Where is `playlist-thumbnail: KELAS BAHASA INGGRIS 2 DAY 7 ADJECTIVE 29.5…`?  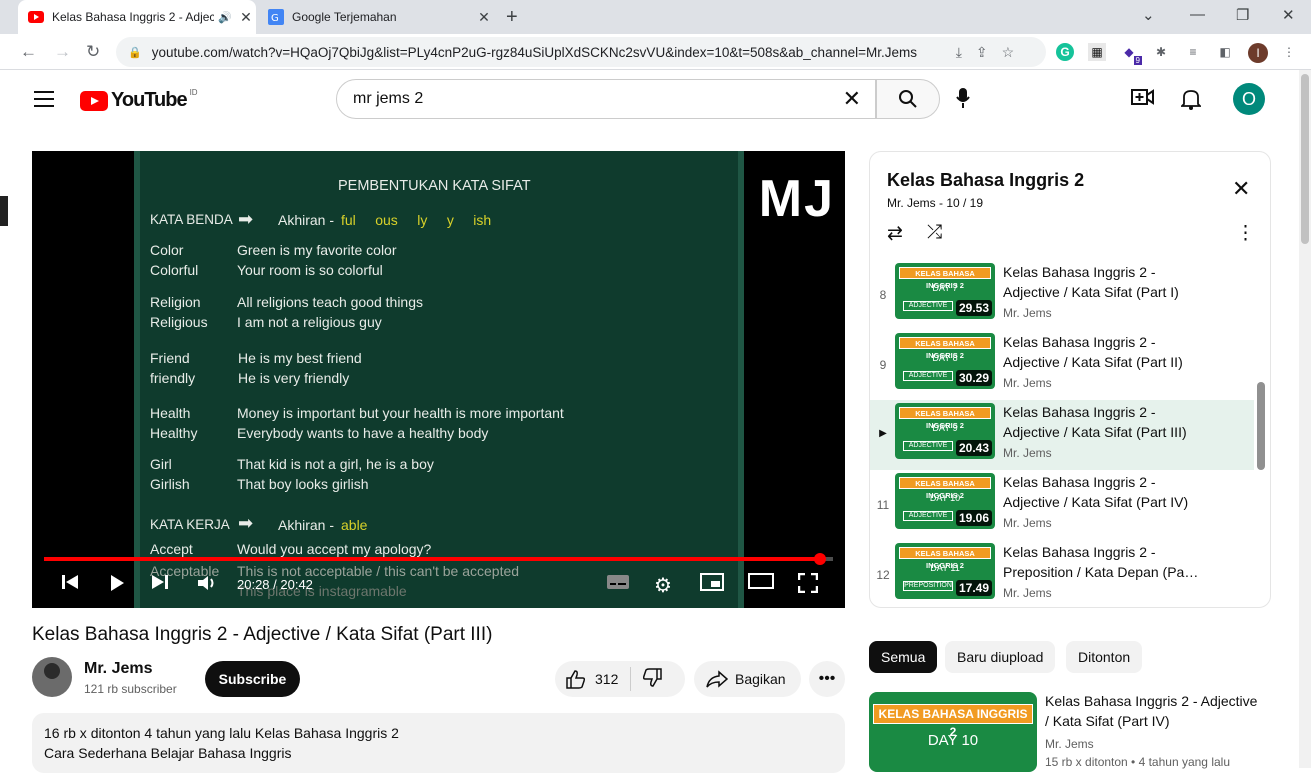 playlist-thumbnail: KELAS BAHASA INGGRIS 2 DAY 7 ADJECTIVE 29.5… is located at coordinates (945, 291).